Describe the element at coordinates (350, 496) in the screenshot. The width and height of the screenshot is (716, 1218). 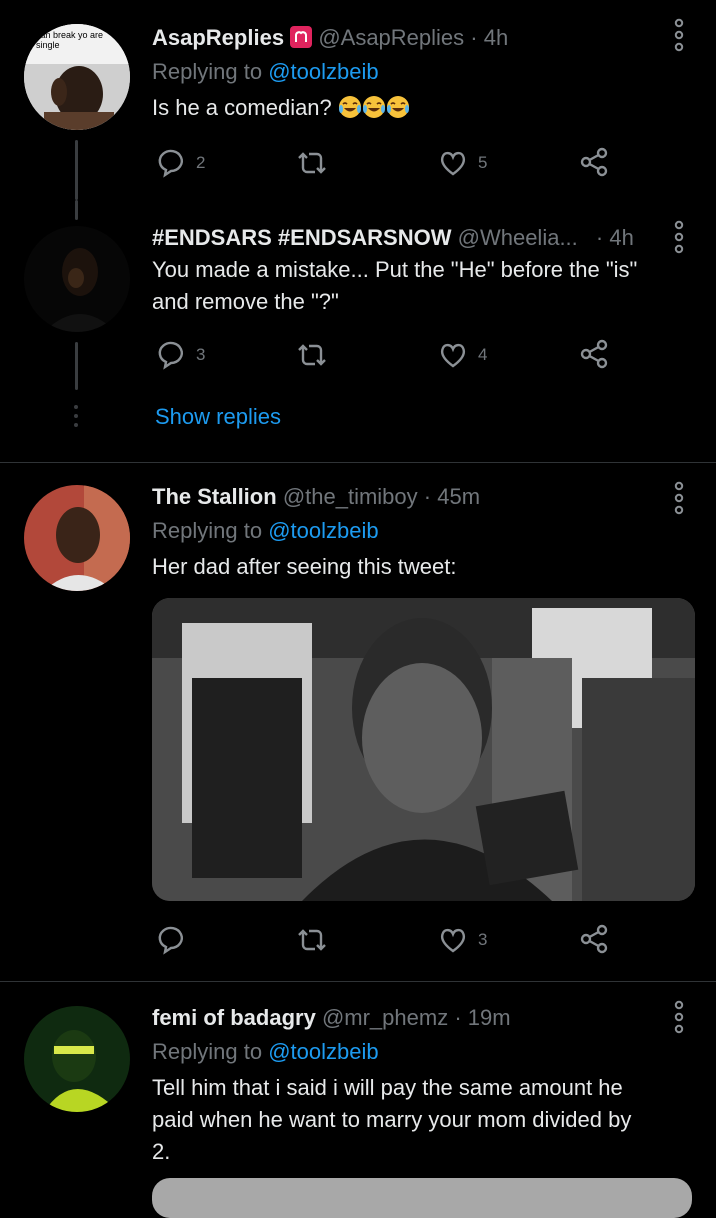
I see `handle: @the_timiboy` at that location.